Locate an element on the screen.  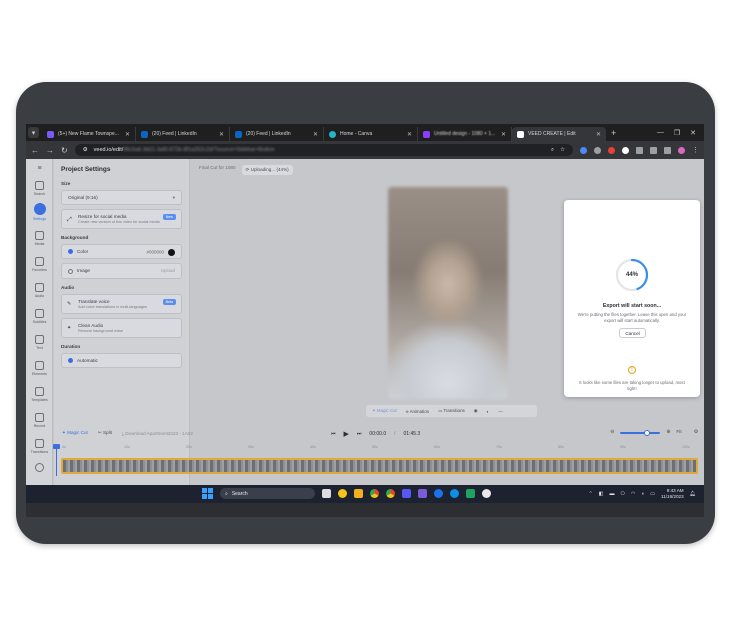
size-select: Original (9:16) ▾ is located at coordinates (121, 197).